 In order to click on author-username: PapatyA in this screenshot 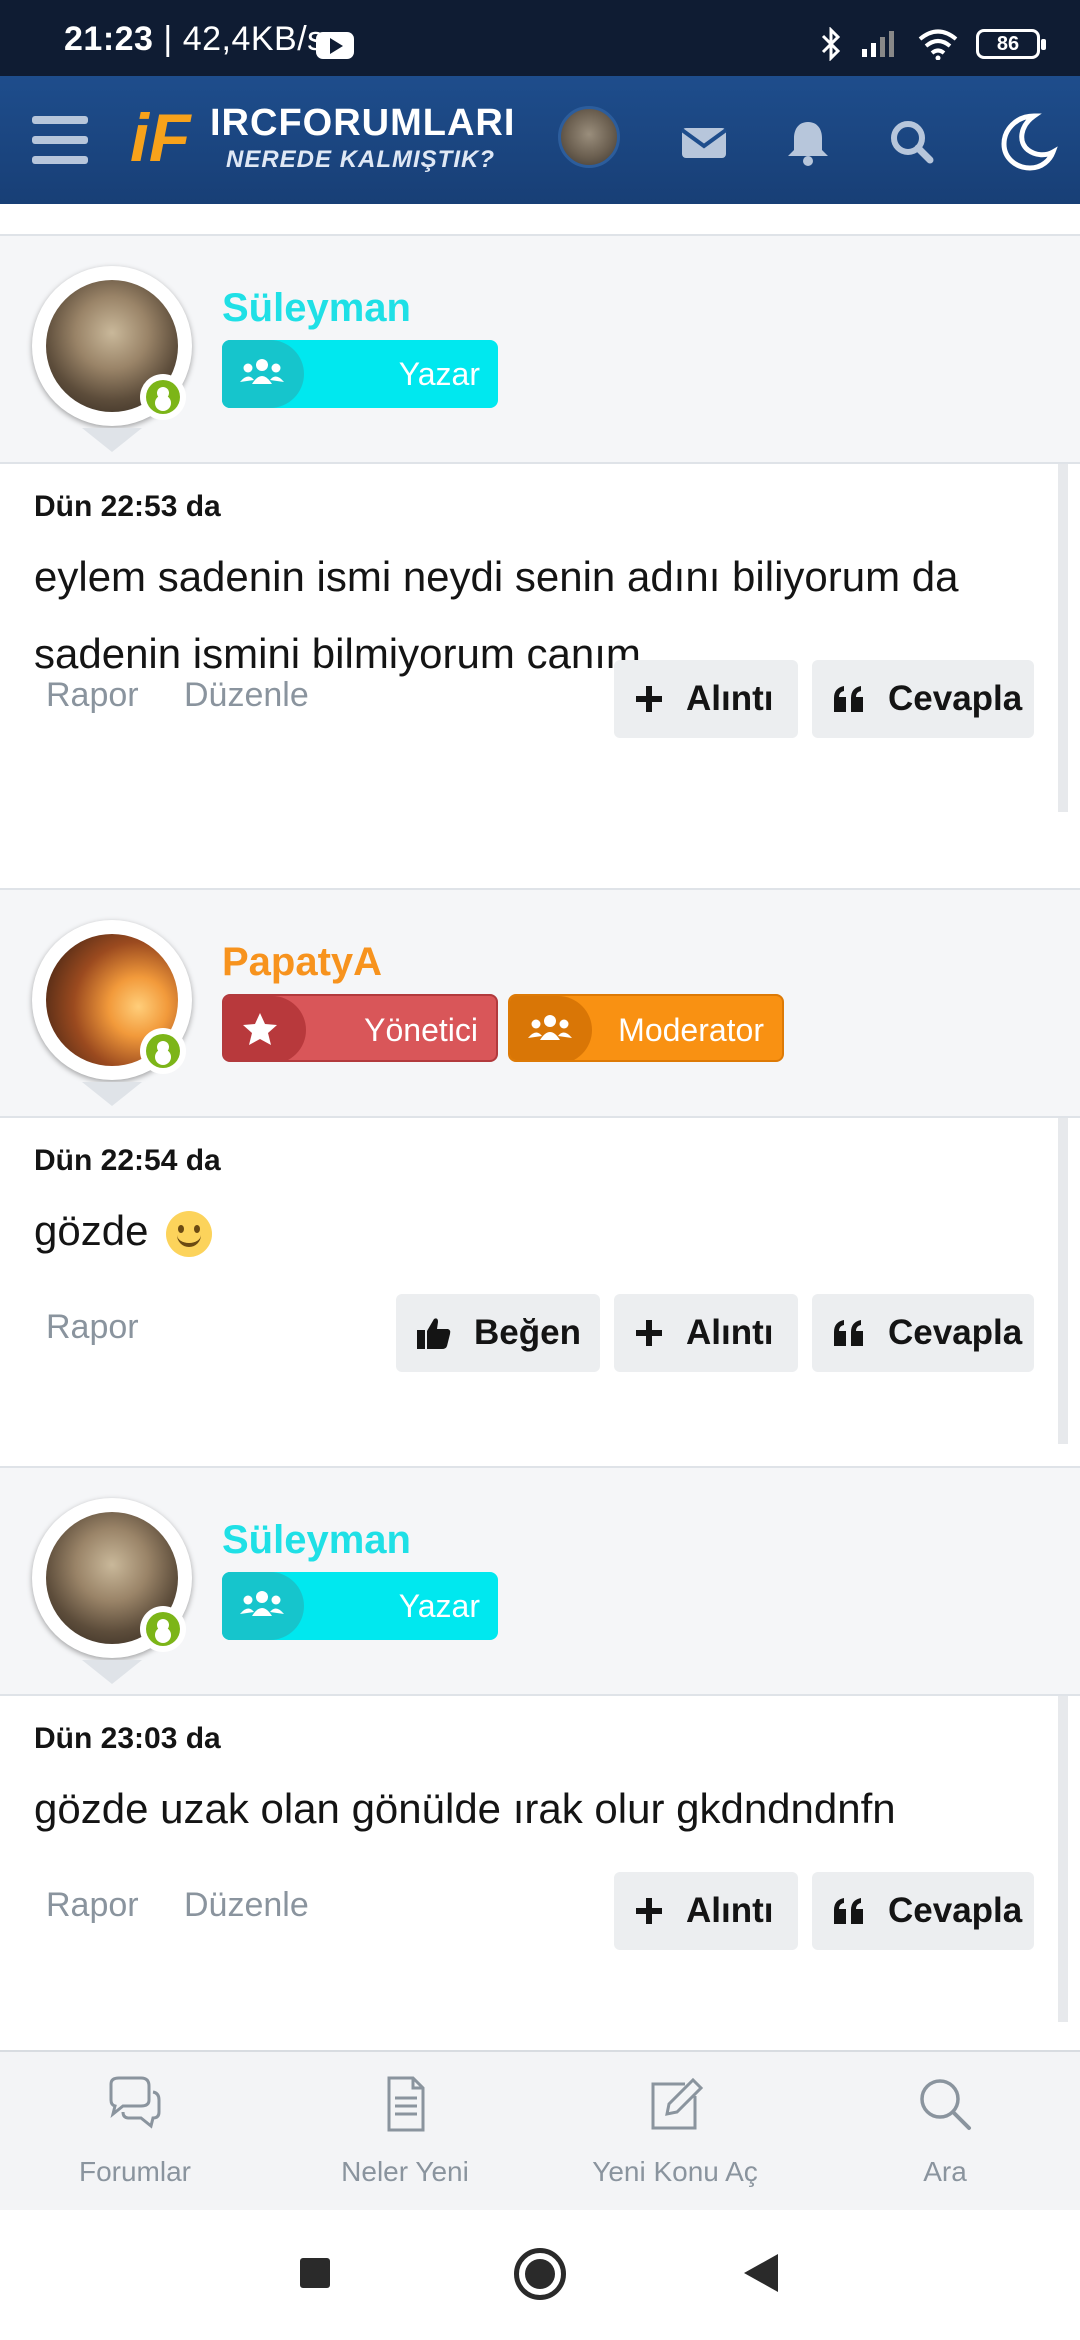, I will do `click(302, 962)`.